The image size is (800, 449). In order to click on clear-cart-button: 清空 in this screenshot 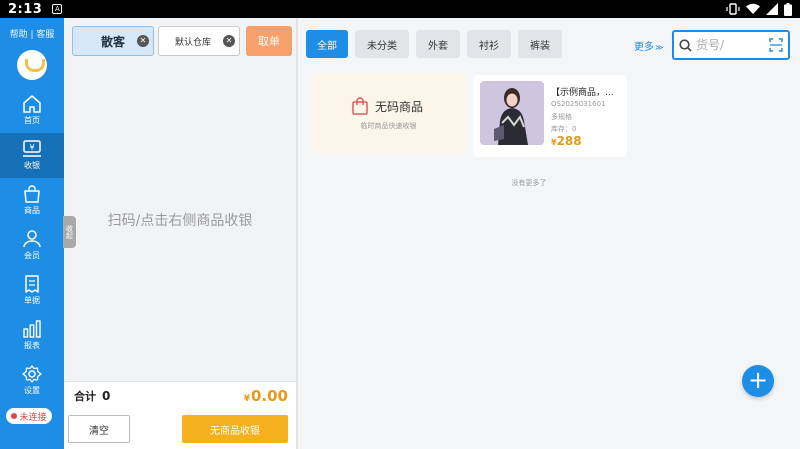, I will do `click(99, 429)`.